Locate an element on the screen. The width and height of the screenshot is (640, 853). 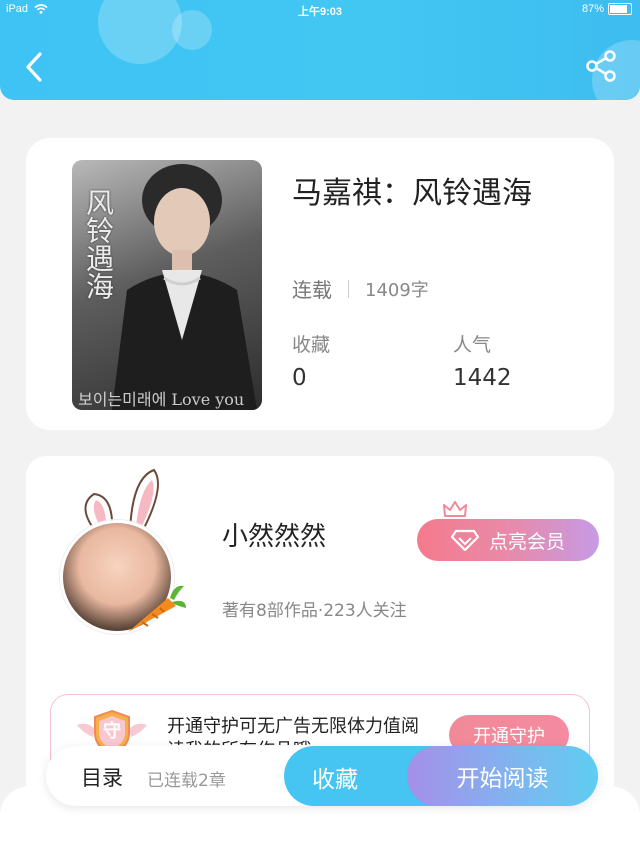
favorites-stat: 收藏 0 is located at coordinates (311, 360).